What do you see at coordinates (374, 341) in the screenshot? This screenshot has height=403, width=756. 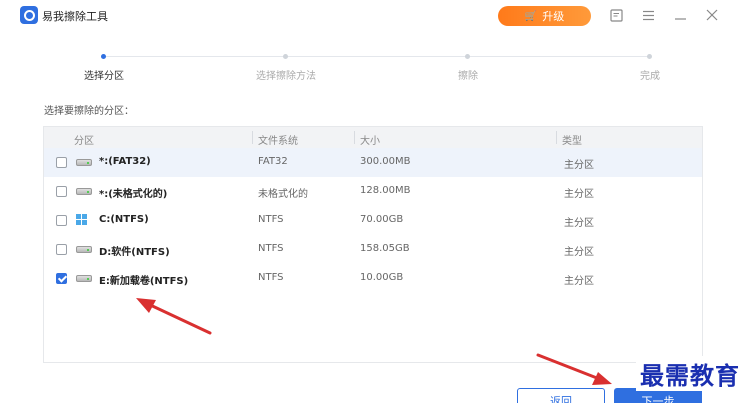 I see `annotation-arrows` at bounding box center [374, 341].